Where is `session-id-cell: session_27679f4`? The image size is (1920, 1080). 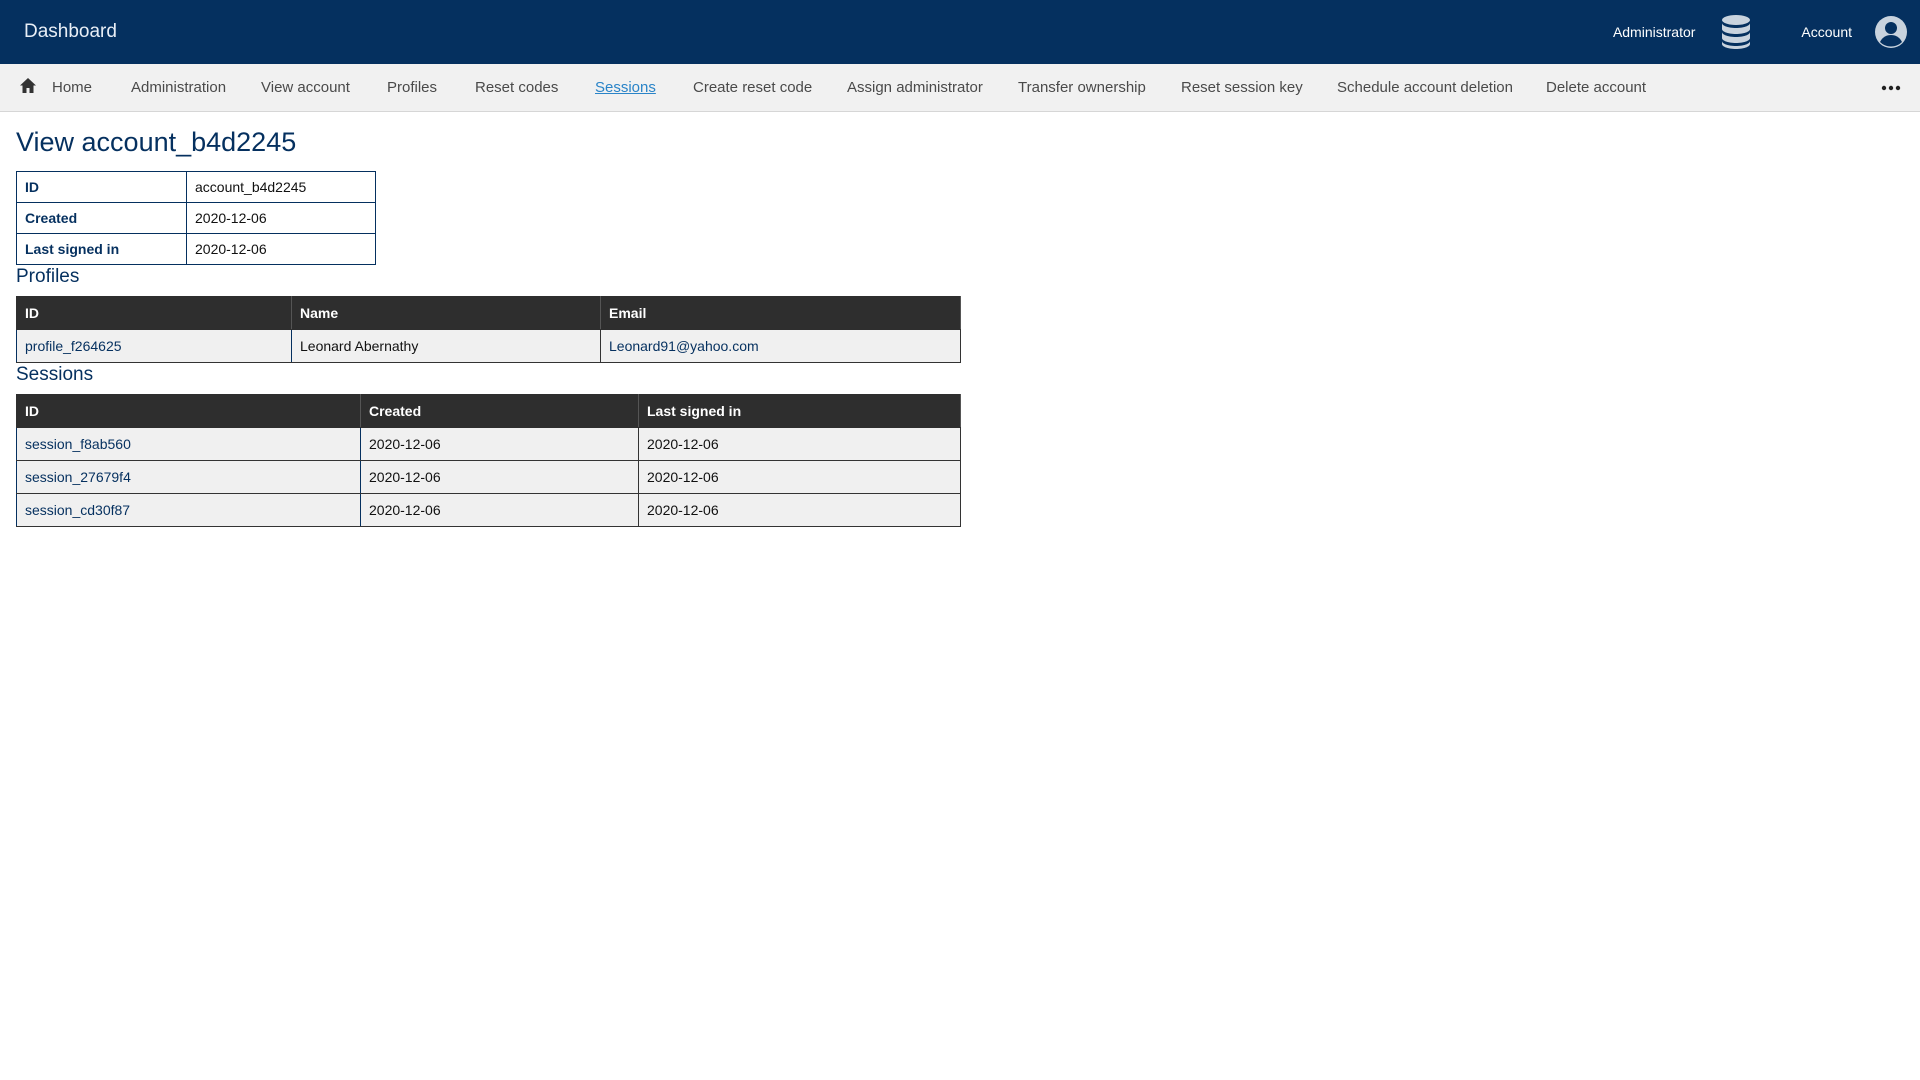
session-id-cell: session_27679f4 is located at coordinates (188, 477).